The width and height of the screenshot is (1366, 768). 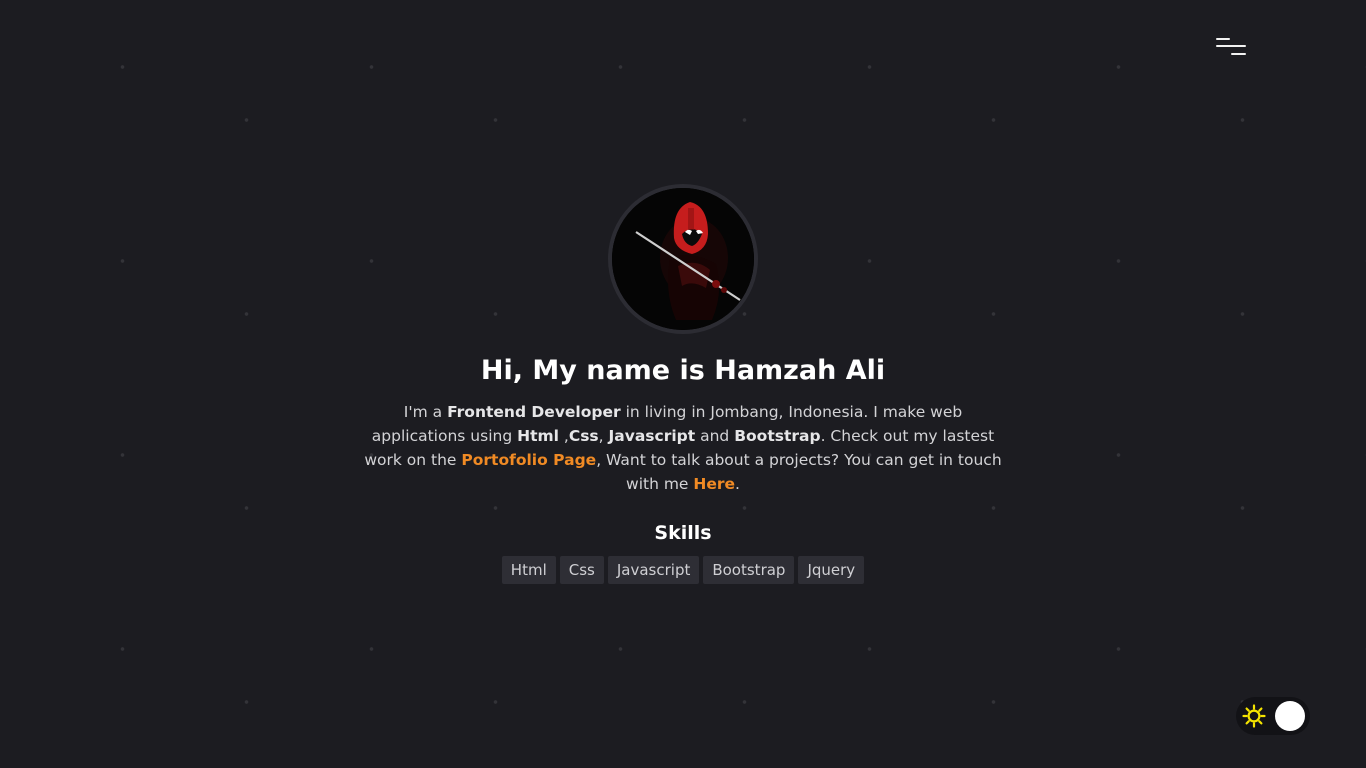 I want to click on portfolio-link: Portofolio Page, so click(x=528, y=460).